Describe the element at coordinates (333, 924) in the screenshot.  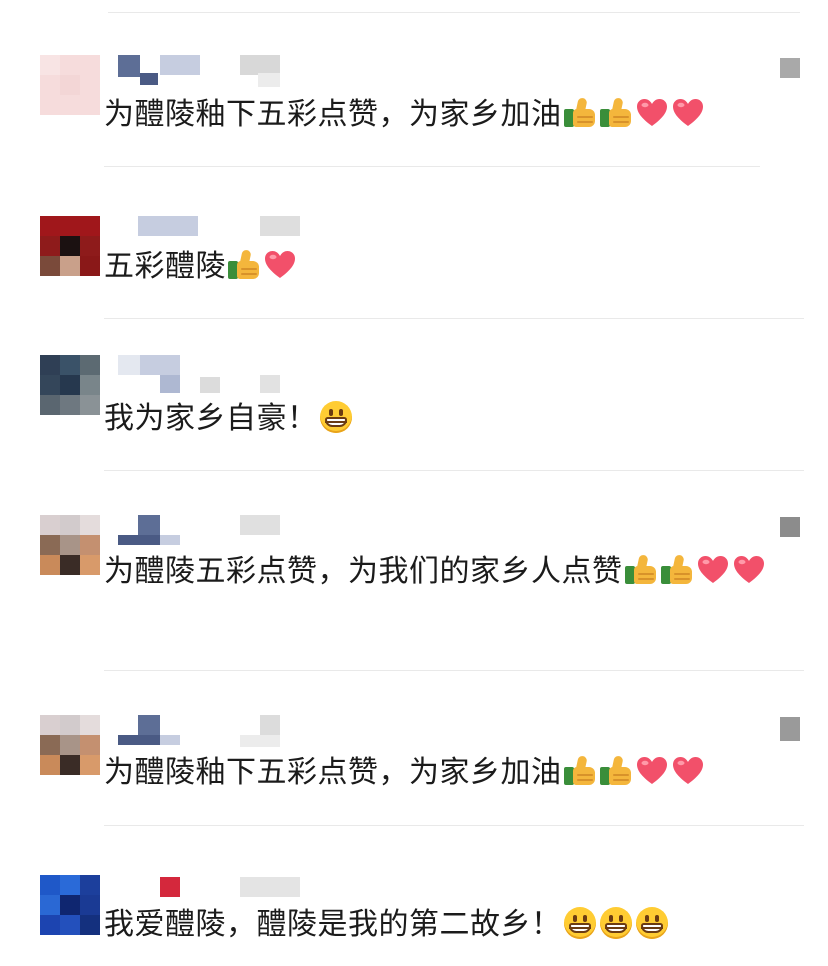
I see `comment-body: 我爱醴陵，醴陵是我的第二故乡！` at that location.